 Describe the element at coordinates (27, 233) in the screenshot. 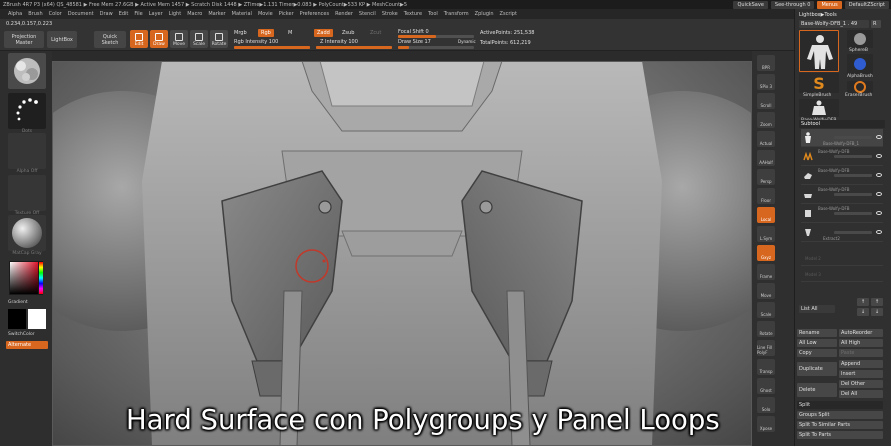

I see `material-thumbnail` at that location.